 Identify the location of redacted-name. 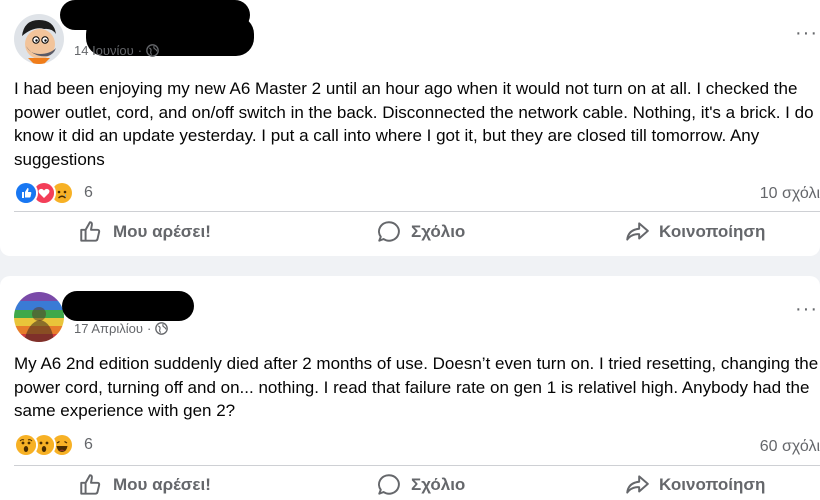
(128, 306).